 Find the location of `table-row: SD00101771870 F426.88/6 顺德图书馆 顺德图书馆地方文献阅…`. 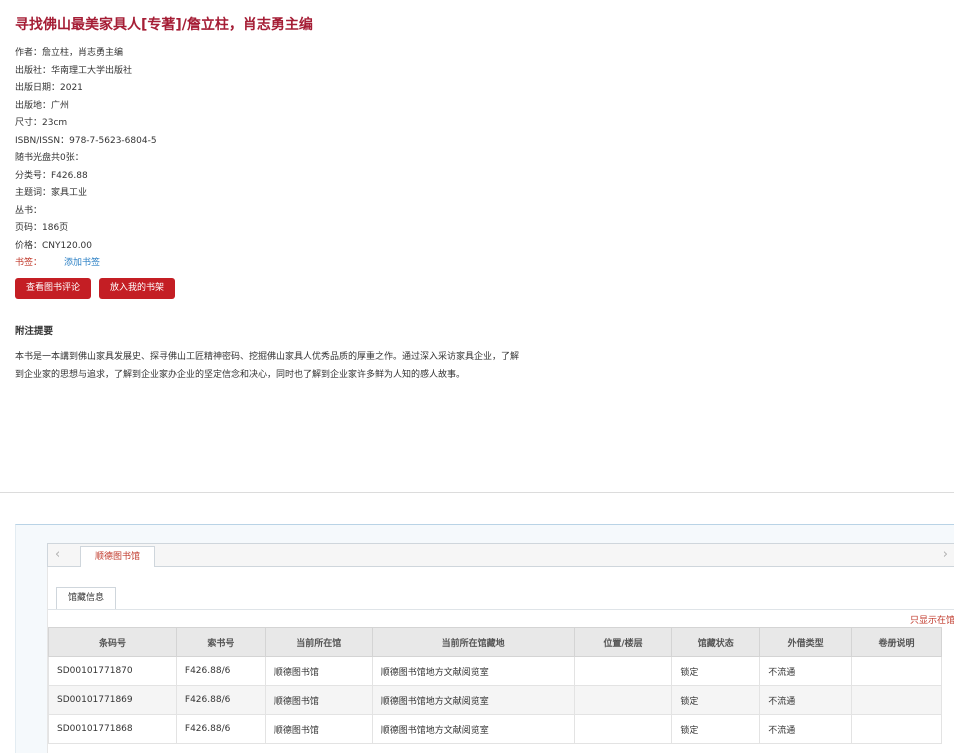

table-row: SD00101771870 F426.88/6 顺德图书馆 顺德图书馆地方文献阅… is located at coordinates (495, 671).